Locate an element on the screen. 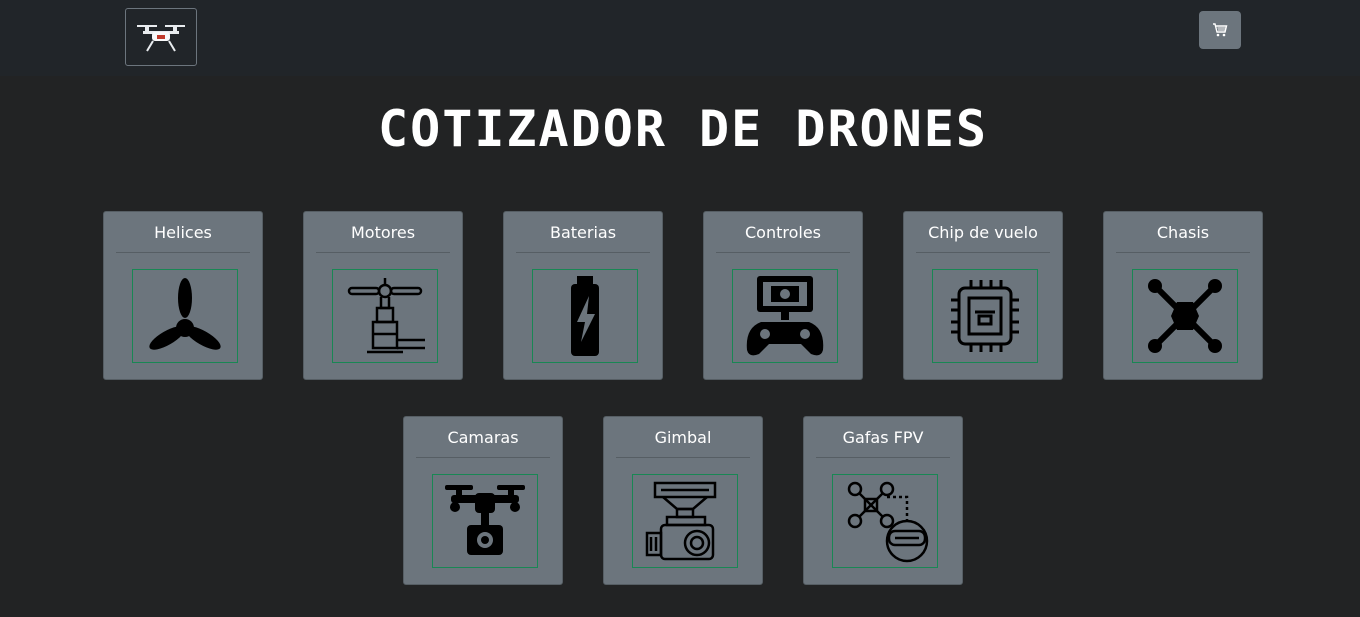 The image size is (1360, 617). gimbal-icon is located at coordinates (681, 521).